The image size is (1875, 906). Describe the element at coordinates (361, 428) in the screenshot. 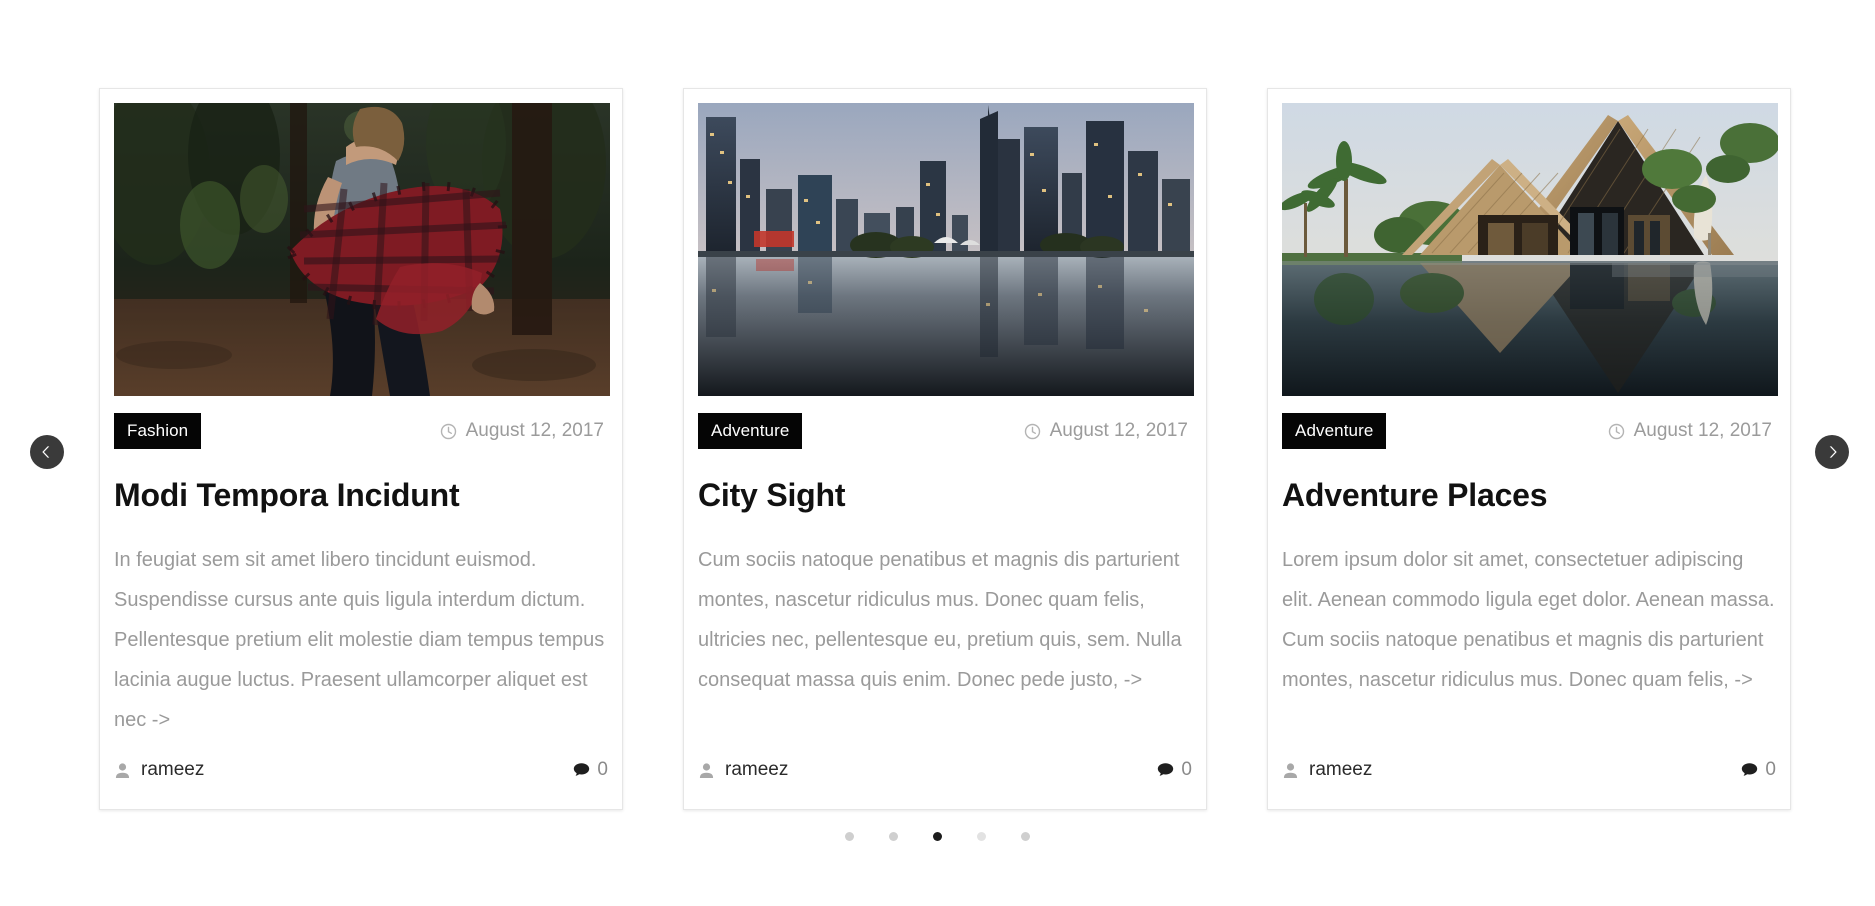

I see `post-meta-row: Fashion August 12, 2017` at that location.